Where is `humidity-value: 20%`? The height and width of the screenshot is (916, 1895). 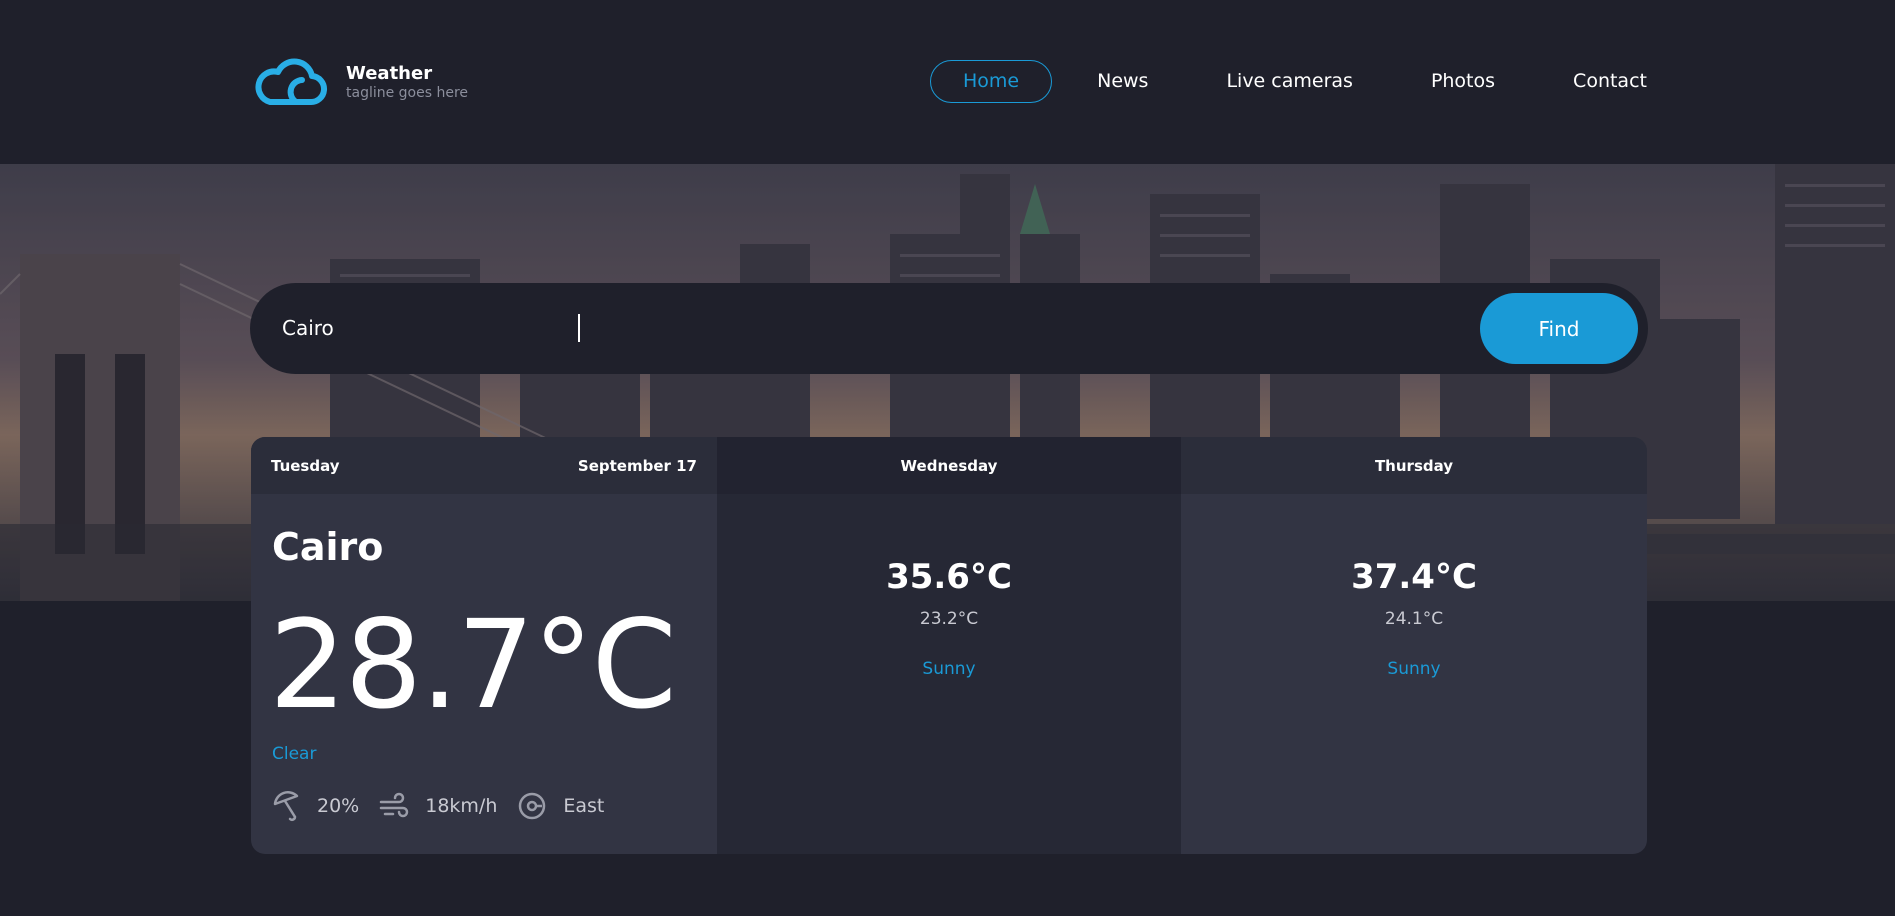
humidity-value: 20% is located at coordinates (338, 806).